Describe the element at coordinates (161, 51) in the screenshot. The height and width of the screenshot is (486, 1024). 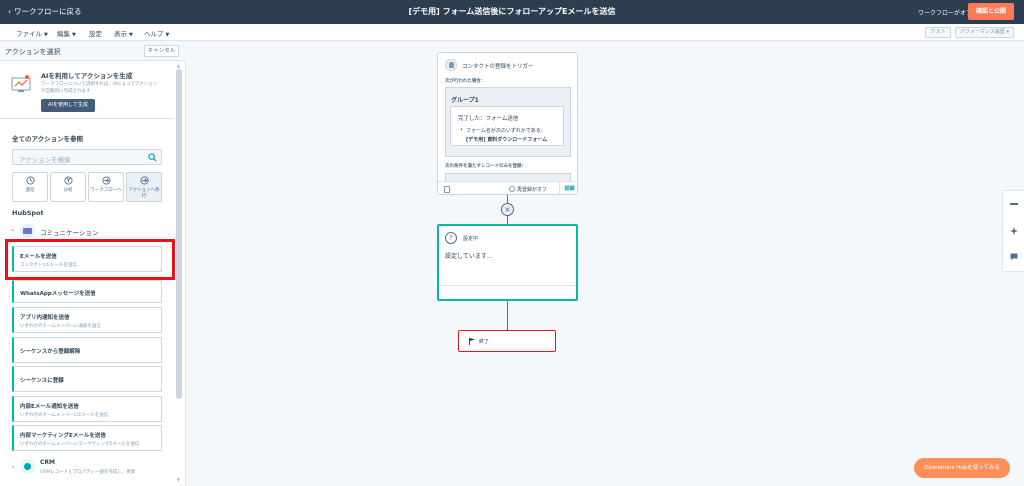
I see `cancel-button: キャンセル` at that location.